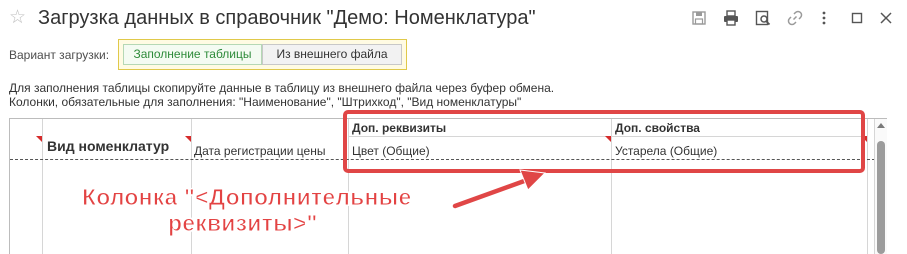 This screenshot has width=907, height=254. What do you see at coordinates (499, 189) in the screenshot?
I see `annotation-arrow-icon` at bounding box center [499, 189].